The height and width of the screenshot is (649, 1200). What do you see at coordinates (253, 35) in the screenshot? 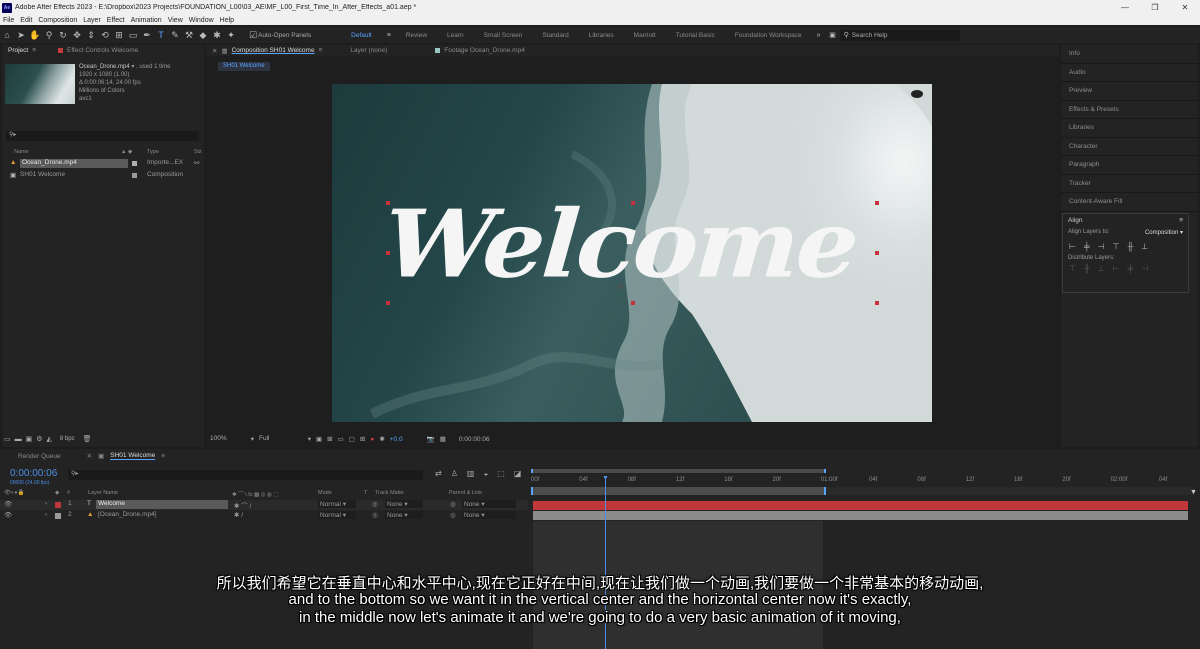
I see `auto-open-panels-checkbox: ☑` at bounding box center [253, 35].